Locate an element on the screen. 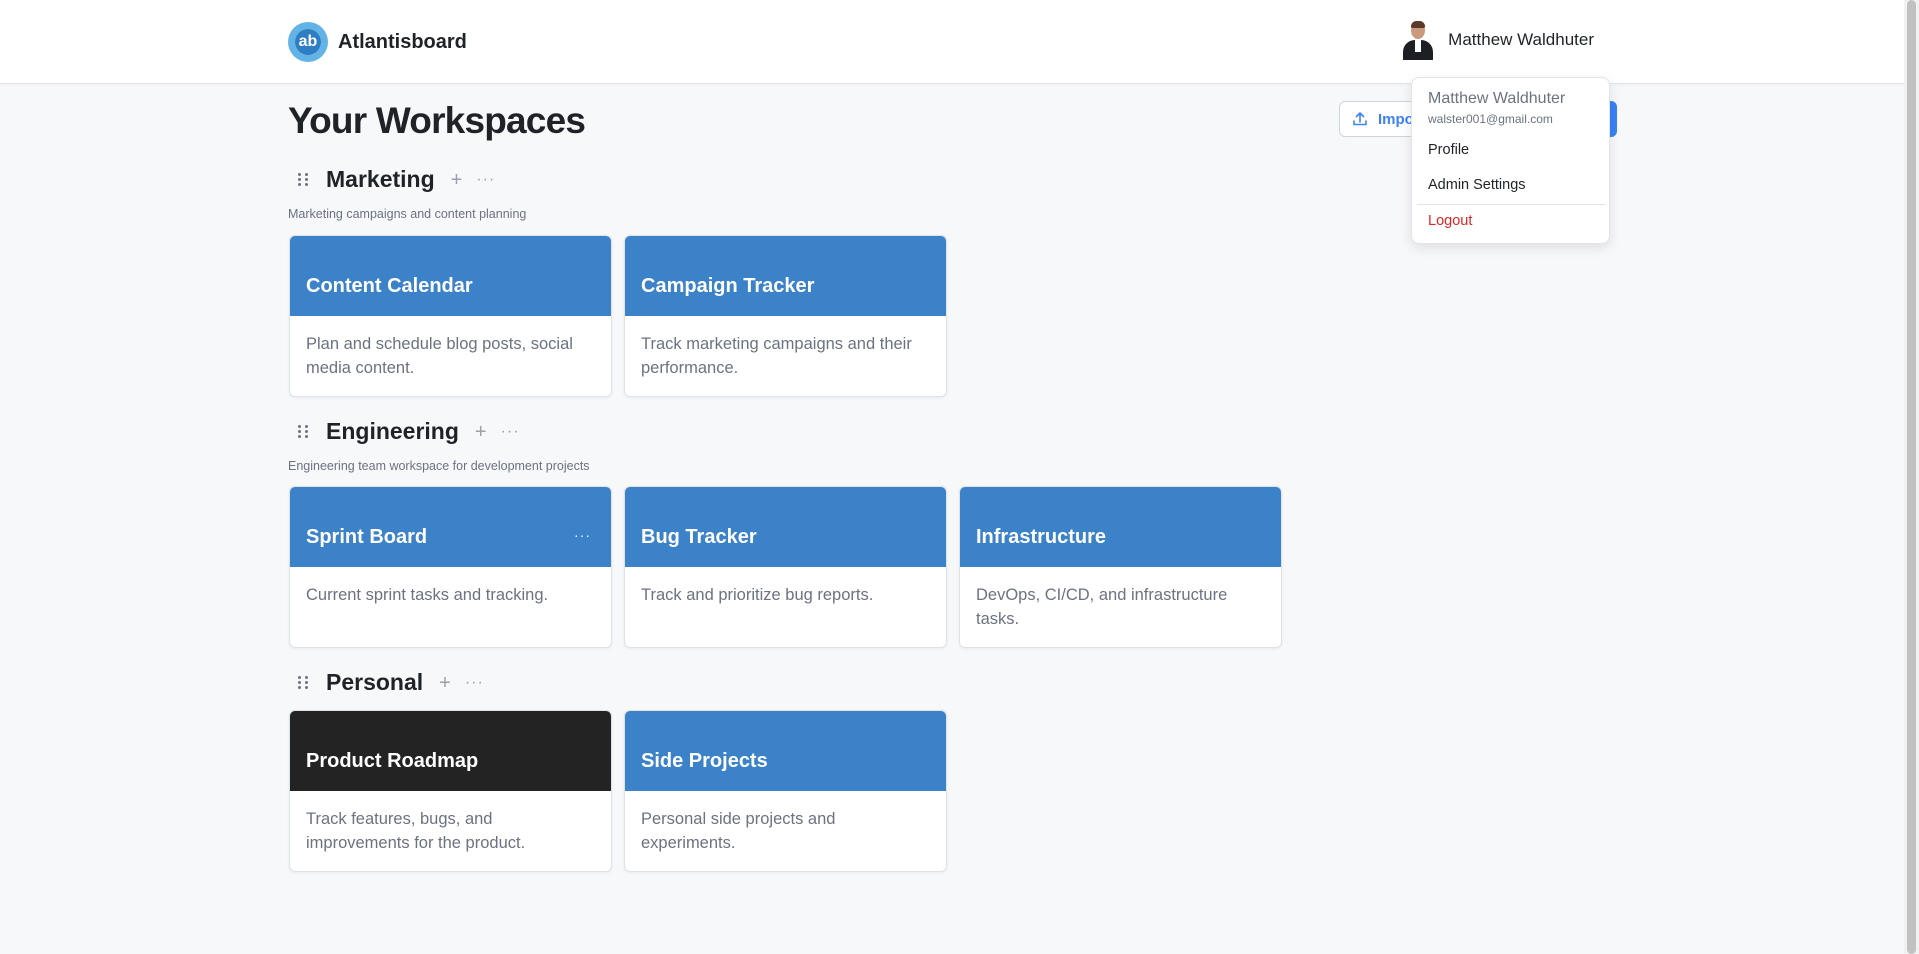 This screenshot has width=1919, height=954. avatar is located at coordinates (1418, 40).